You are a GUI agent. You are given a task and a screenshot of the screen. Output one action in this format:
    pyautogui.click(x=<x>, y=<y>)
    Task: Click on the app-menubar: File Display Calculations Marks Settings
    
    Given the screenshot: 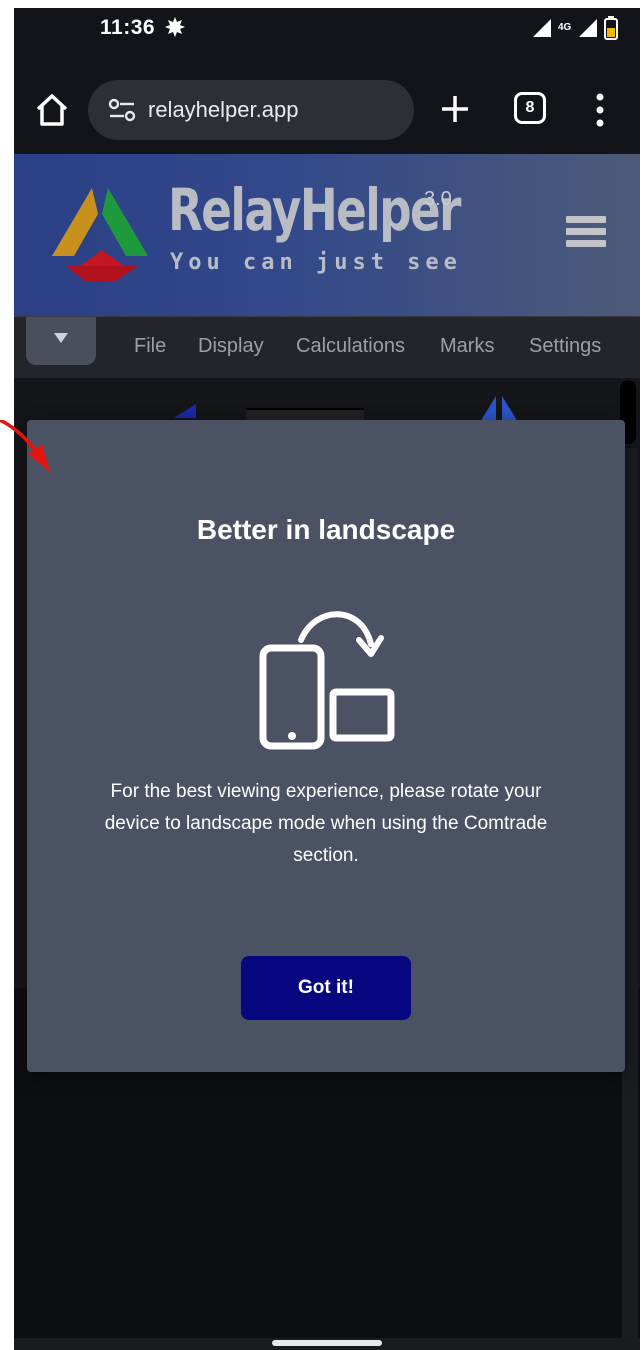 What is the action you would take?
    pyautogui.click(x=327, y=347)
    